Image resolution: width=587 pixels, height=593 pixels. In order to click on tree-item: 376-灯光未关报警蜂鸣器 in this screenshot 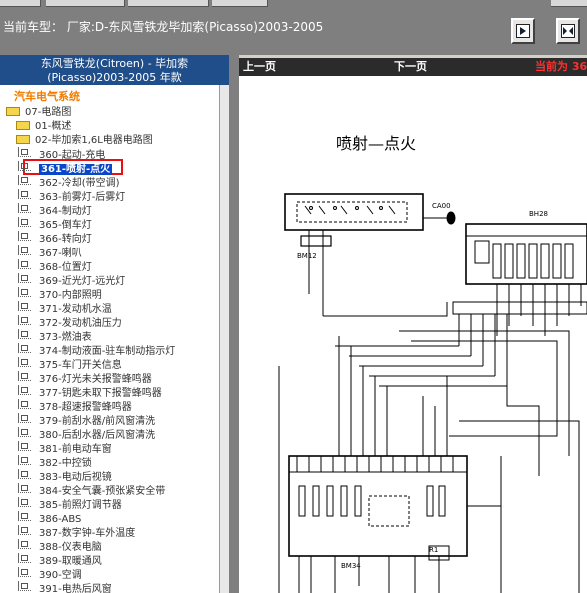, I will do `click(85, 378)`.